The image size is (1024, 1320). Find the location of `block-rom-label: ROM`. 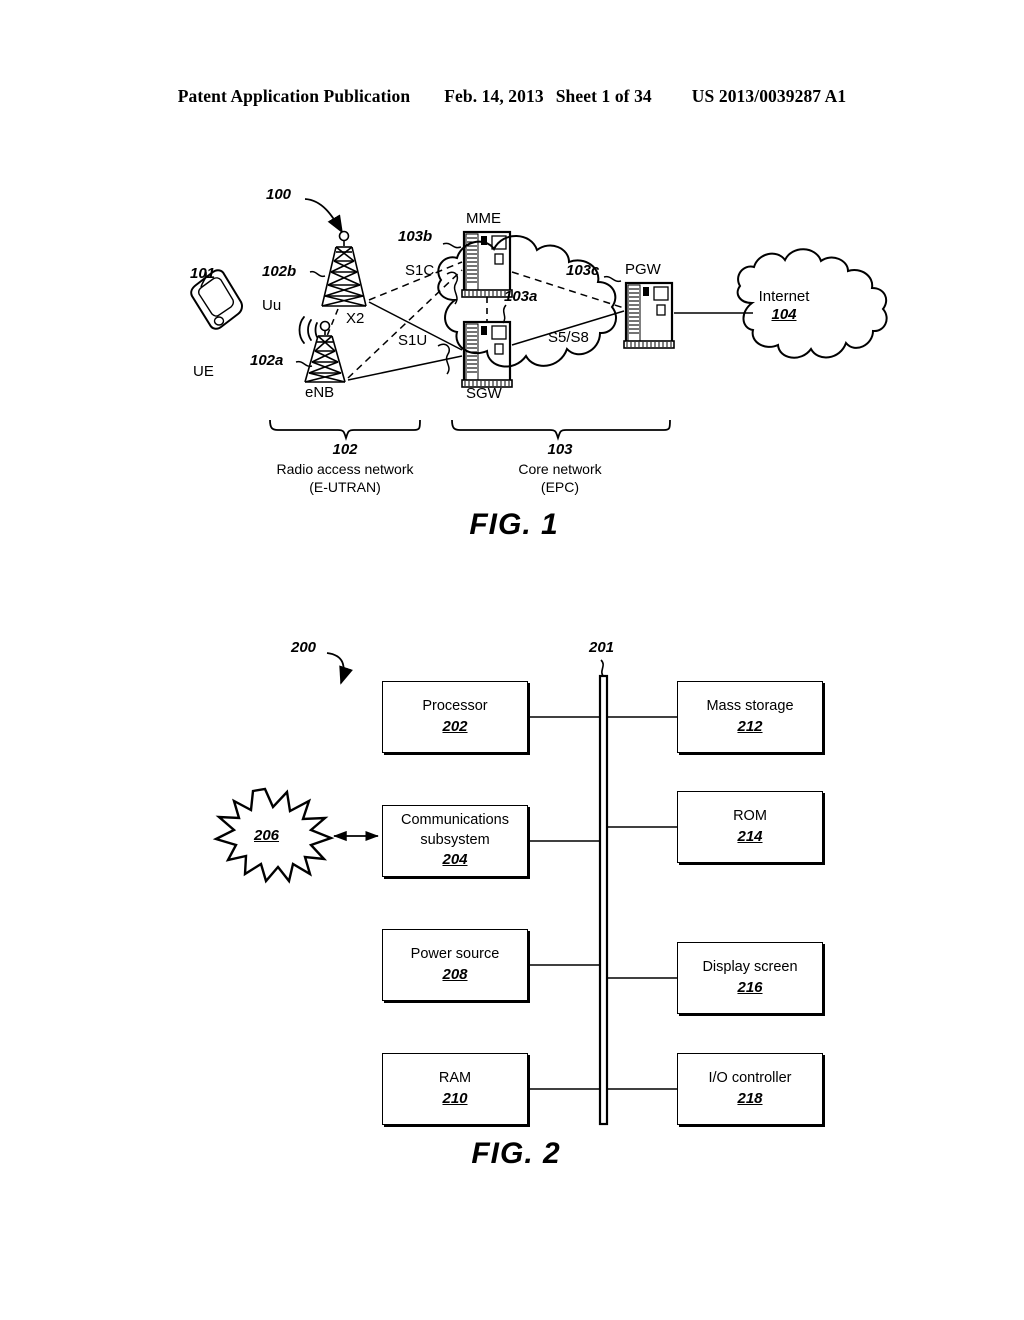

block-rom-label: ROM is located at coordinates (750, 816).